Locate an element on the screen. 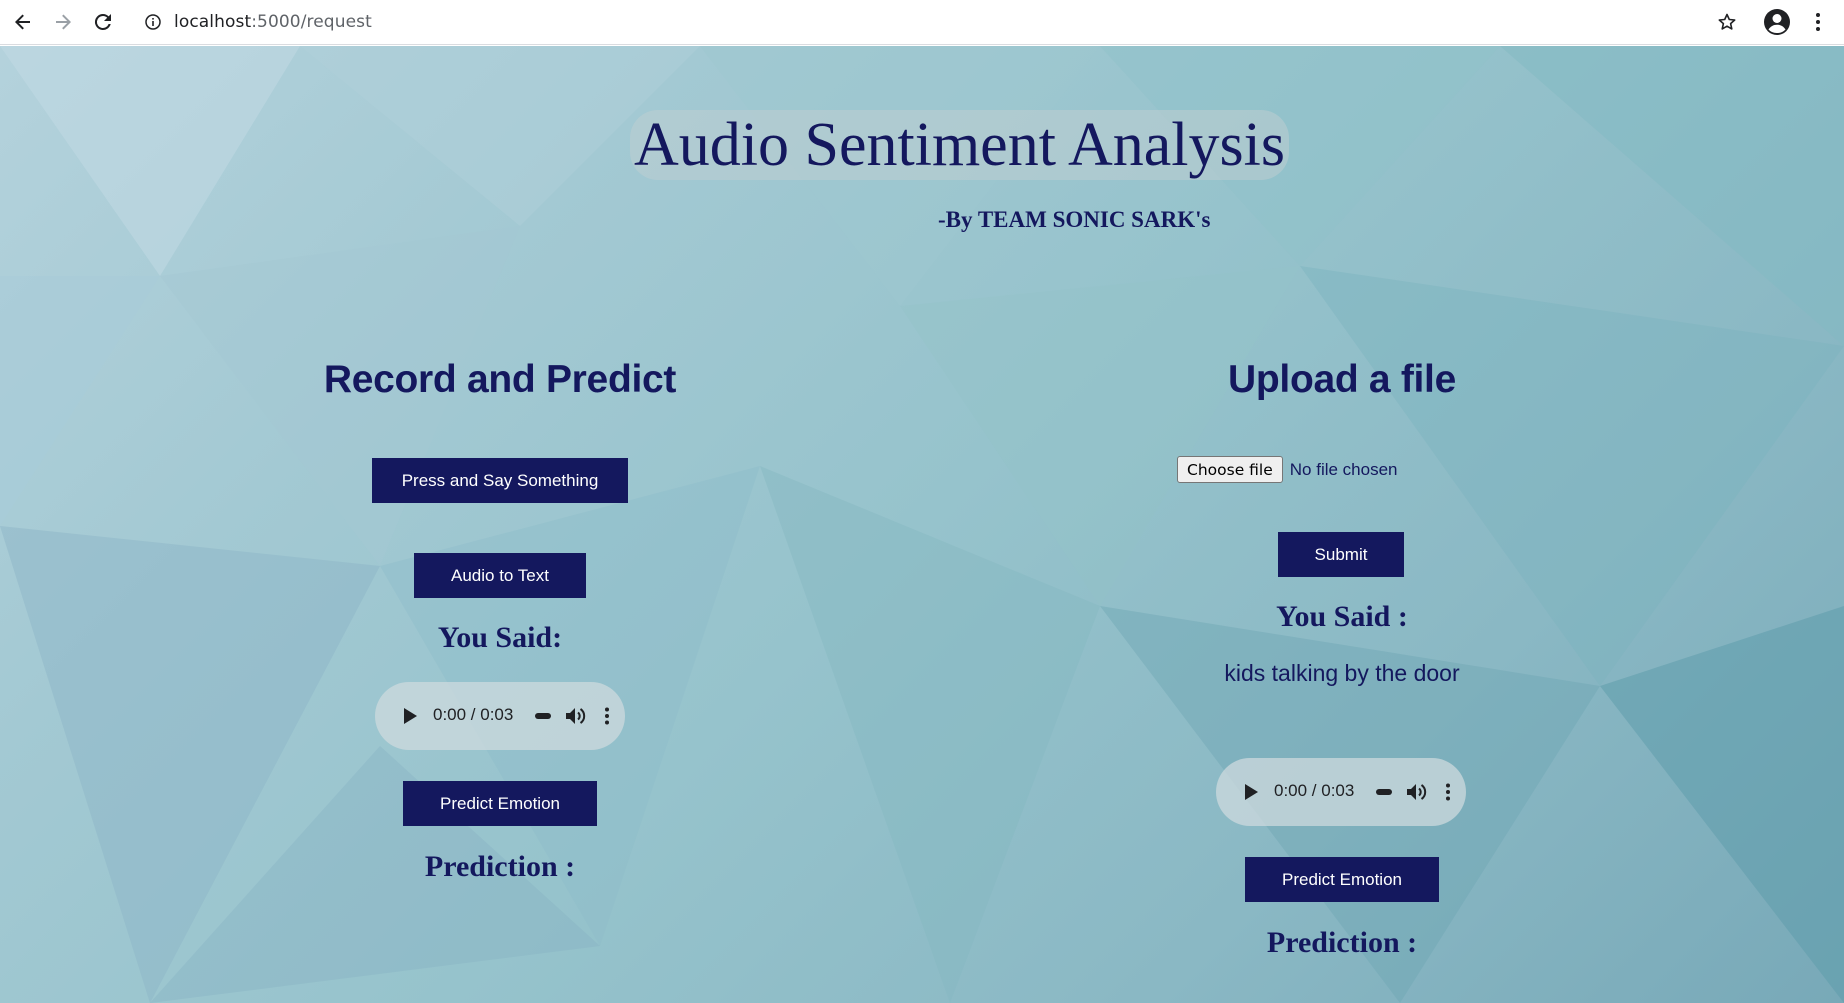  back-icon is located at coordinates (22, 22).